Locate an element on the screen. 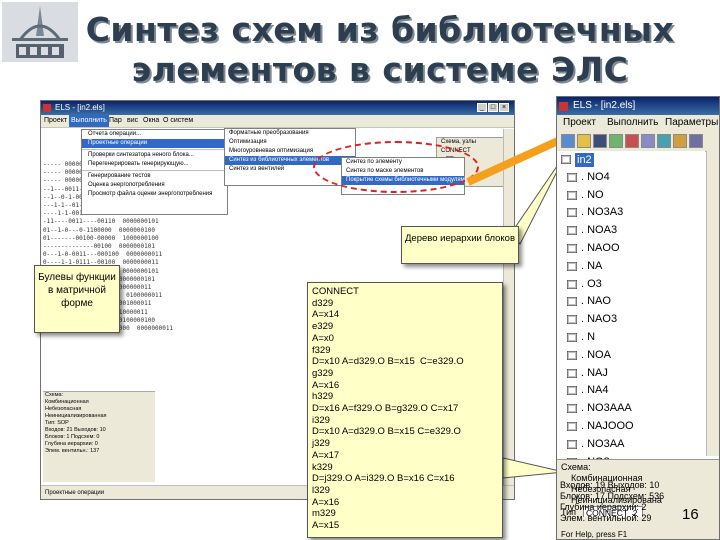 This screenshot has height=540, width=720. callout-hierarchy-tree: Дерево иерархии блоков is located at coordinates (460, 245).